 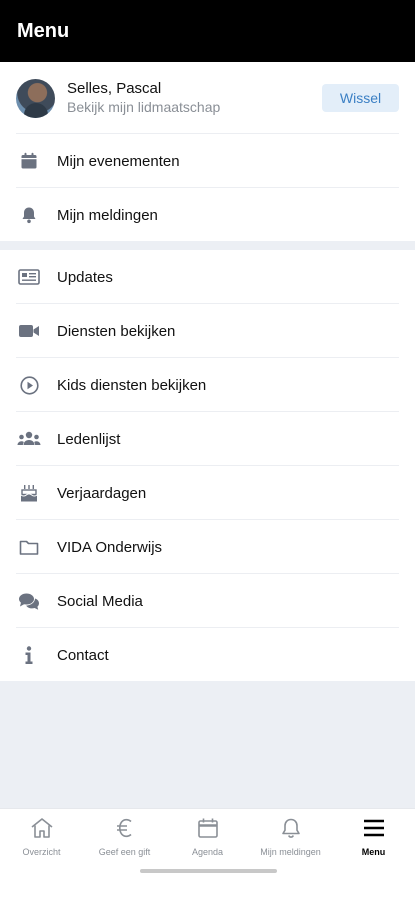 What do you see at coordinates (41, 852) in the screenshot?
I see `tab-label: Overzicht` at bounding box center [41, 852].